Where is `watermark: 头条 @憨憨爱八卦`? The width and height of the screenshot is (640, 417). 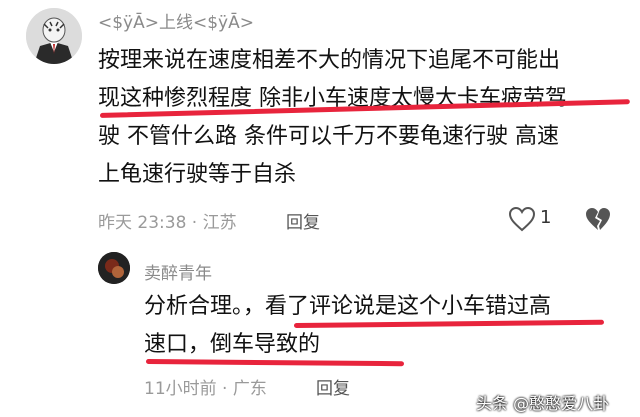 watermark: 头条 @憨憨爱八卦 is located at coordinates (543, 403).